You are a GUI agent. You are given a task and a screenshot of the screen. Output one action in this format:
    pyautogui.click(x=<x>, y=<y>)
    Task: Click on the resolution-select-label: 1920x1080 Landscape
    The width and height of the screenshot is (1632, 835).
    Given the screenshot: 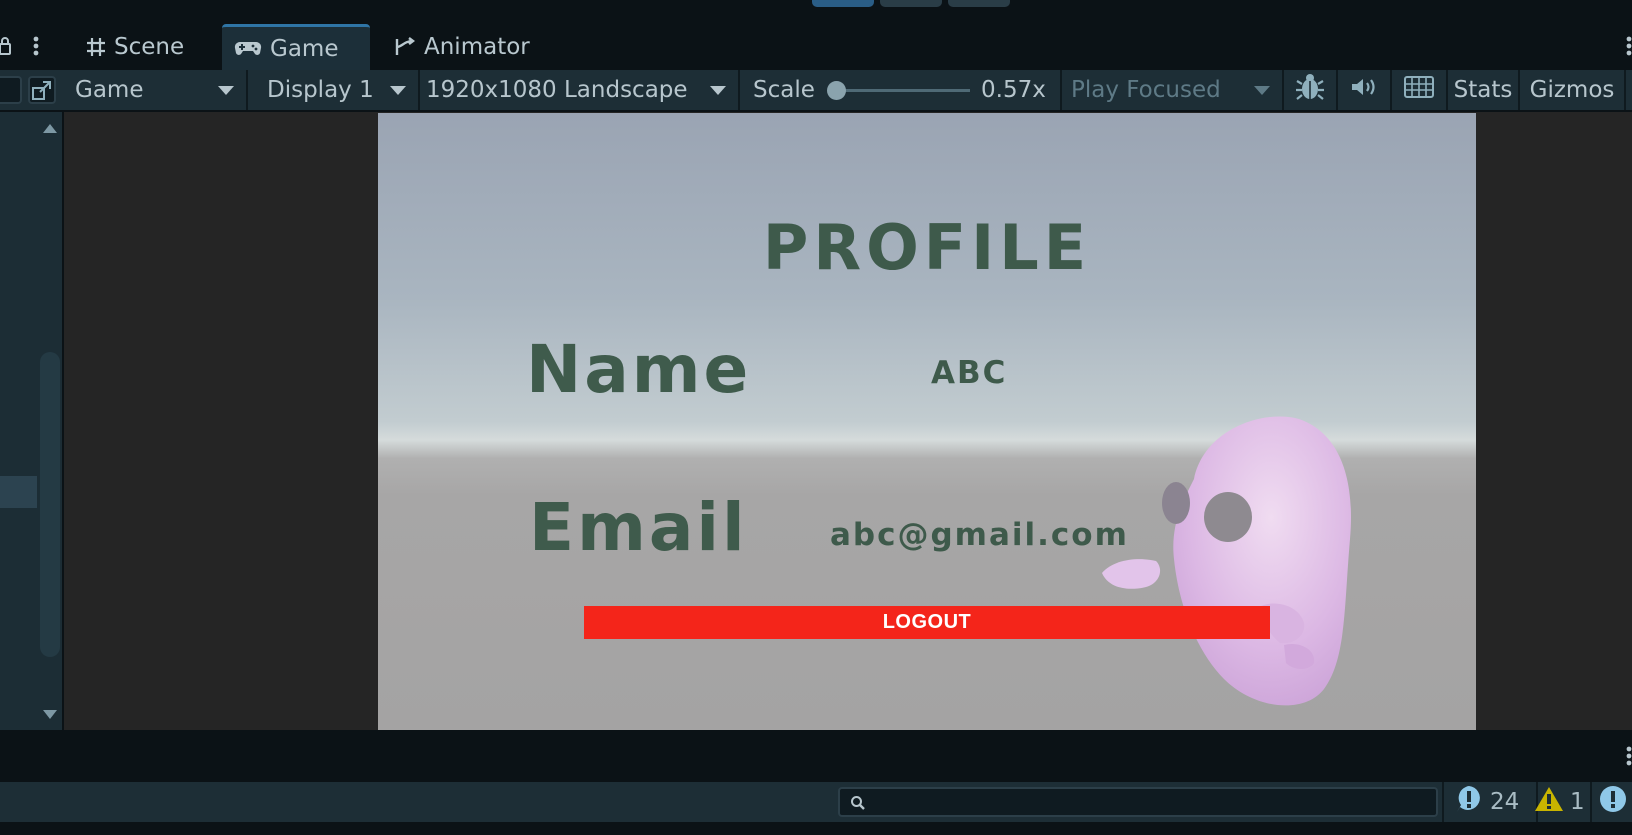 What is the action you would take?
    pyautogui.click(x=557, y=90)
    